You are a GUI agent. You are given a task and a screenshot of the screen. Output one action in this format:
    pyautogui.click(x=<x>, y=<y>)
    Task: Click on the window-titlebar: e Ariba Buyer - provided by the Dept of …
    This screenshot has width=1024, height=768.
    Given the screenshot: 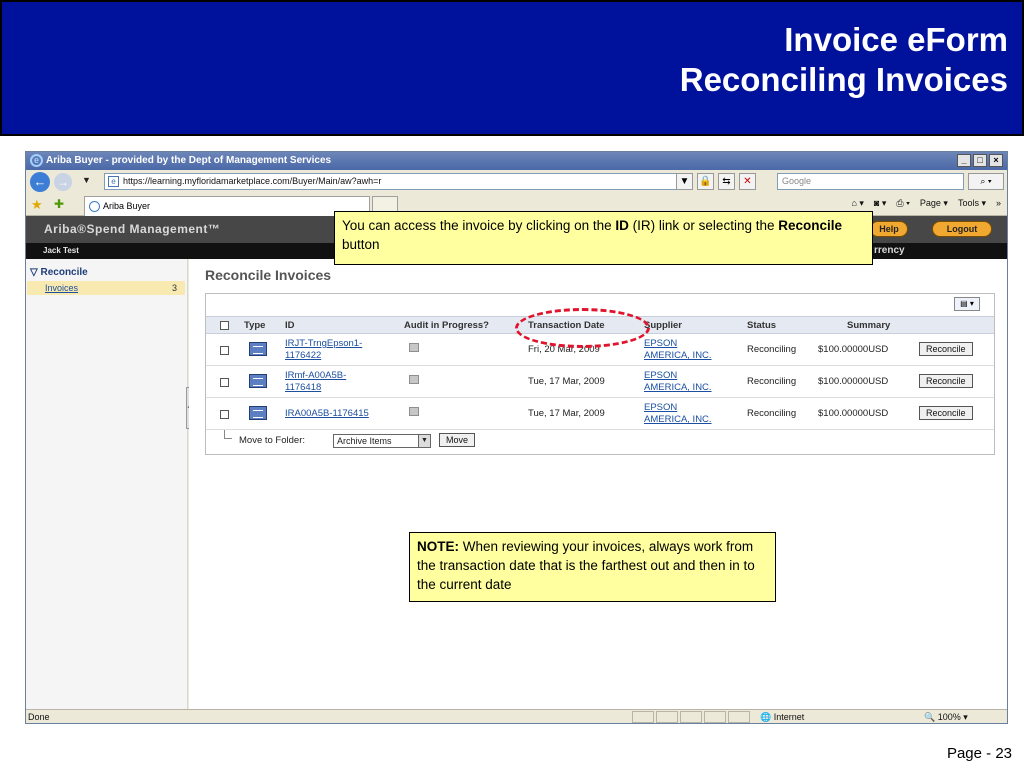 What is the action you would take?
    pyautogui.click(x=516, y=161)
    